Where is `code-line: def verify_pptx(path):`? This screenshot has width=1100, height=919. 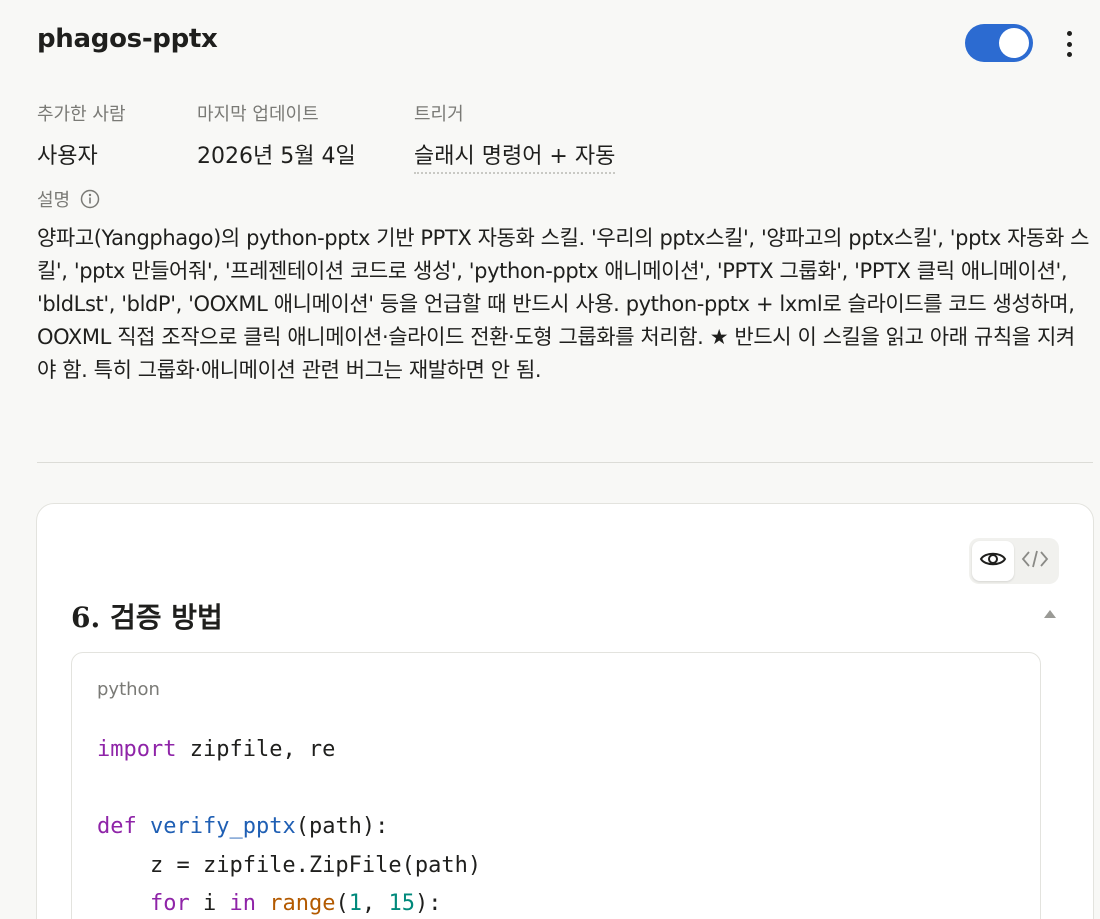
code-line: def verify_pptx(path): is located at coordinates (289, 827).